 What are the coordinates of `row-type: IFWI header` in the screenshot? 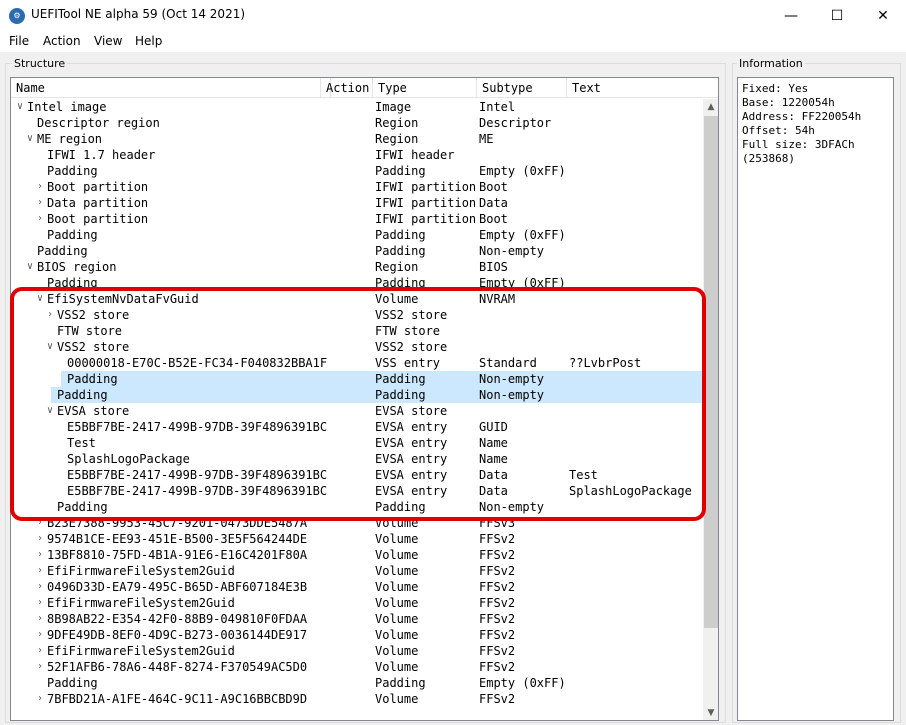 It's located at (415, 155).